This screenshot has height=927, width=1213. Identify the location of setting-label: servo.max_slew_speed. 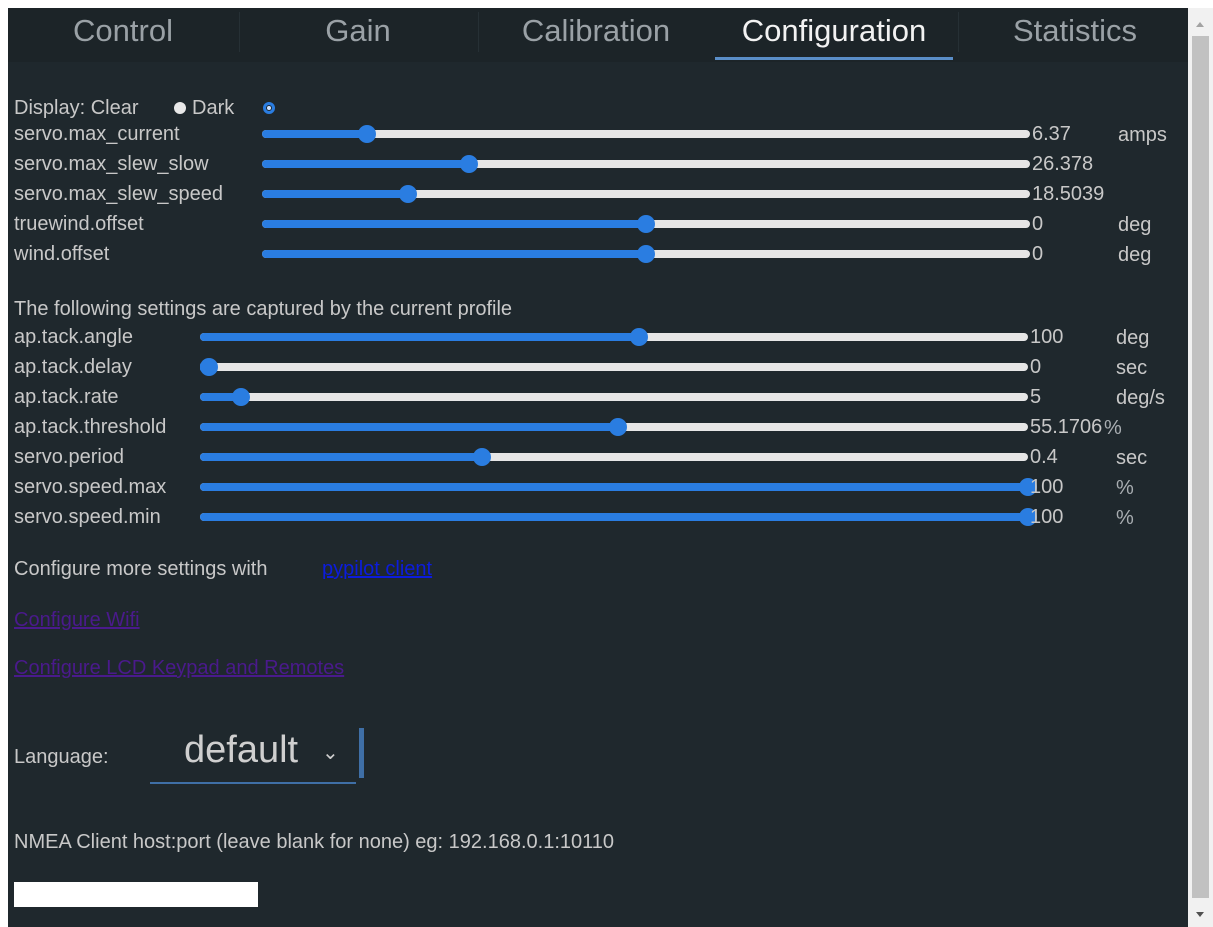
(118, 194).